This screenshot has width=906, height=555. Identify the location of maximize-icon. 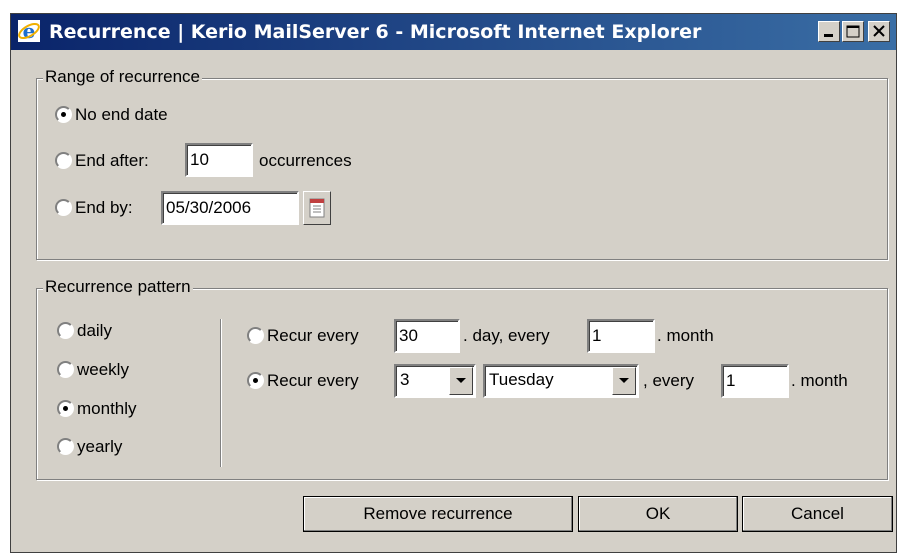
(853, 31).